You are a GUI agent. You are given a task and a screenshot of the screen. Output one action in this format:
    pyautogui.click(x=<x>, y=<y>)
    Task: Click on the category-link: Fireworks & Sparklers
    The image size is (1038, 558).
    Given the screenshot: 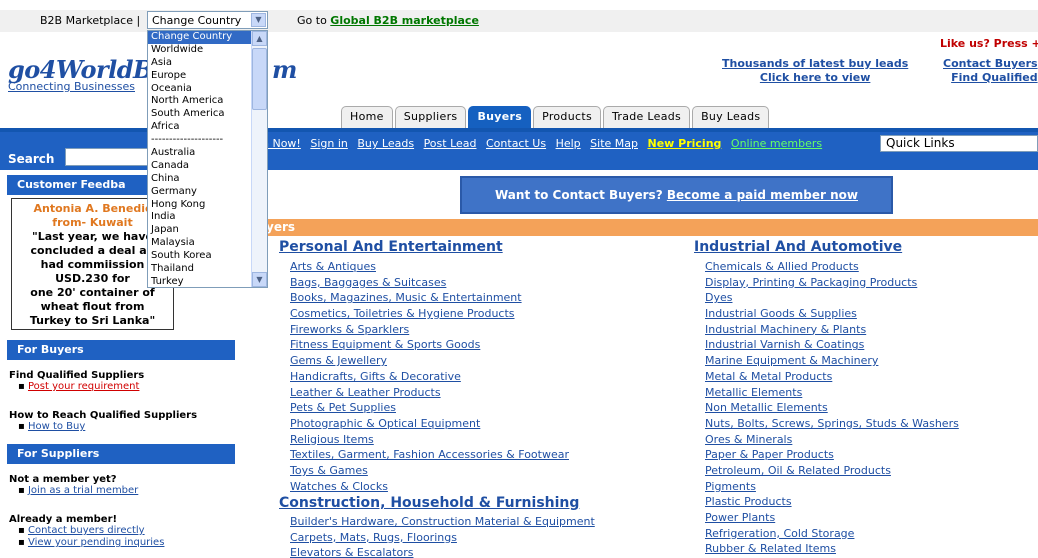 What is the action you would take?
    pyautogui.click(x=429, y=331)
    